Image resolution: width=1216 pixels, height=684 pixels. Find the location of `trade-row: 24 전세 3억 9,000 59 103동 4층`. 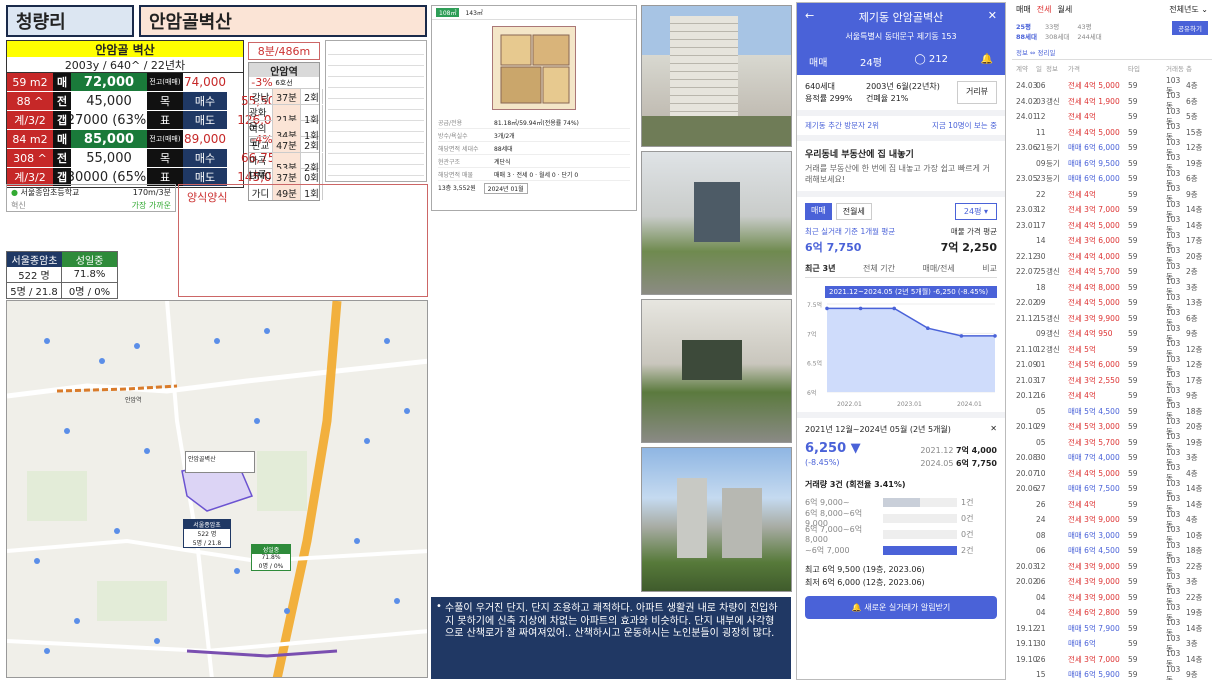

trade-row: 24 전세 3억 9,000 59 103동 4층 is located at coordinates (1114, 519).